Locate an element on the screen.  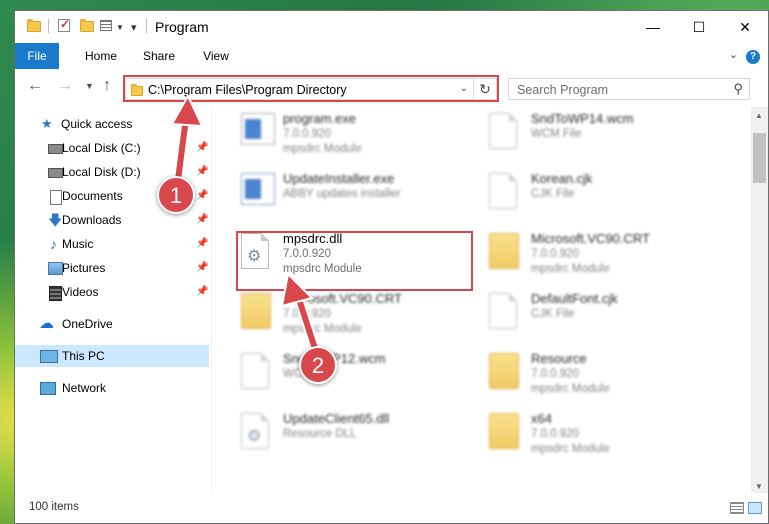
annotation-arrows is located at coordinates (246, 228).